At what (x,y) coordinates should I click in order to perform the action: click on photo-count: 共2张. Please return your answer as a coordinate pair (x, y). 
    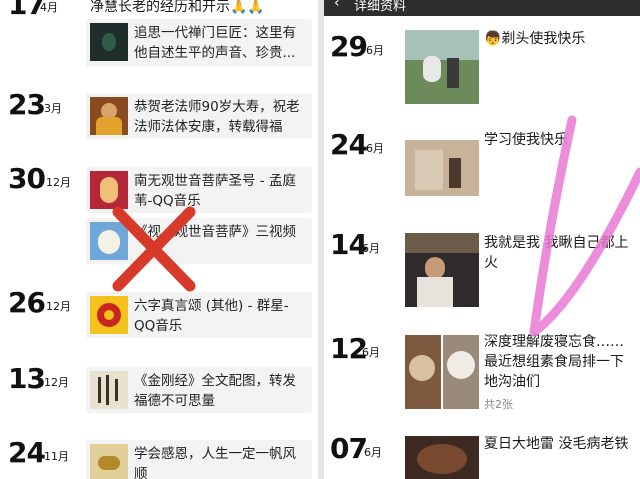
    Looking at the image, I should click on (498, 404).